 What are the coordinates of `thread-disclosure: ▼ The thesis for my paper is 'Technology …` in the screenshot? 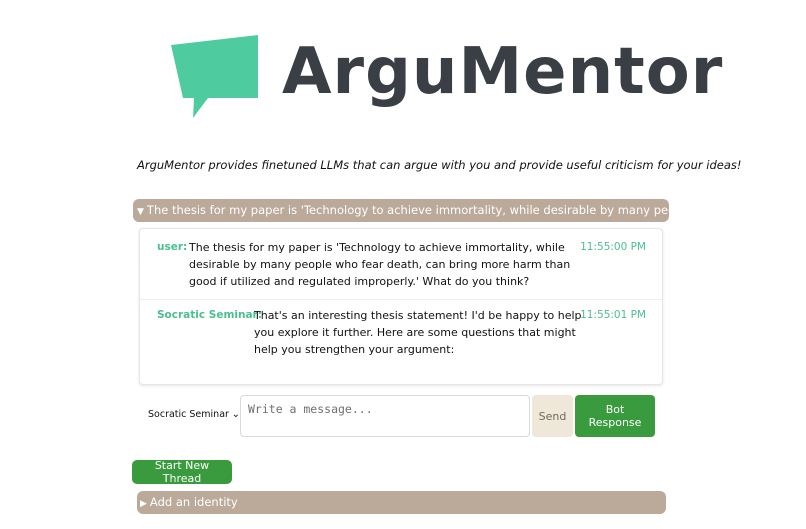 It's located at (401, 210).